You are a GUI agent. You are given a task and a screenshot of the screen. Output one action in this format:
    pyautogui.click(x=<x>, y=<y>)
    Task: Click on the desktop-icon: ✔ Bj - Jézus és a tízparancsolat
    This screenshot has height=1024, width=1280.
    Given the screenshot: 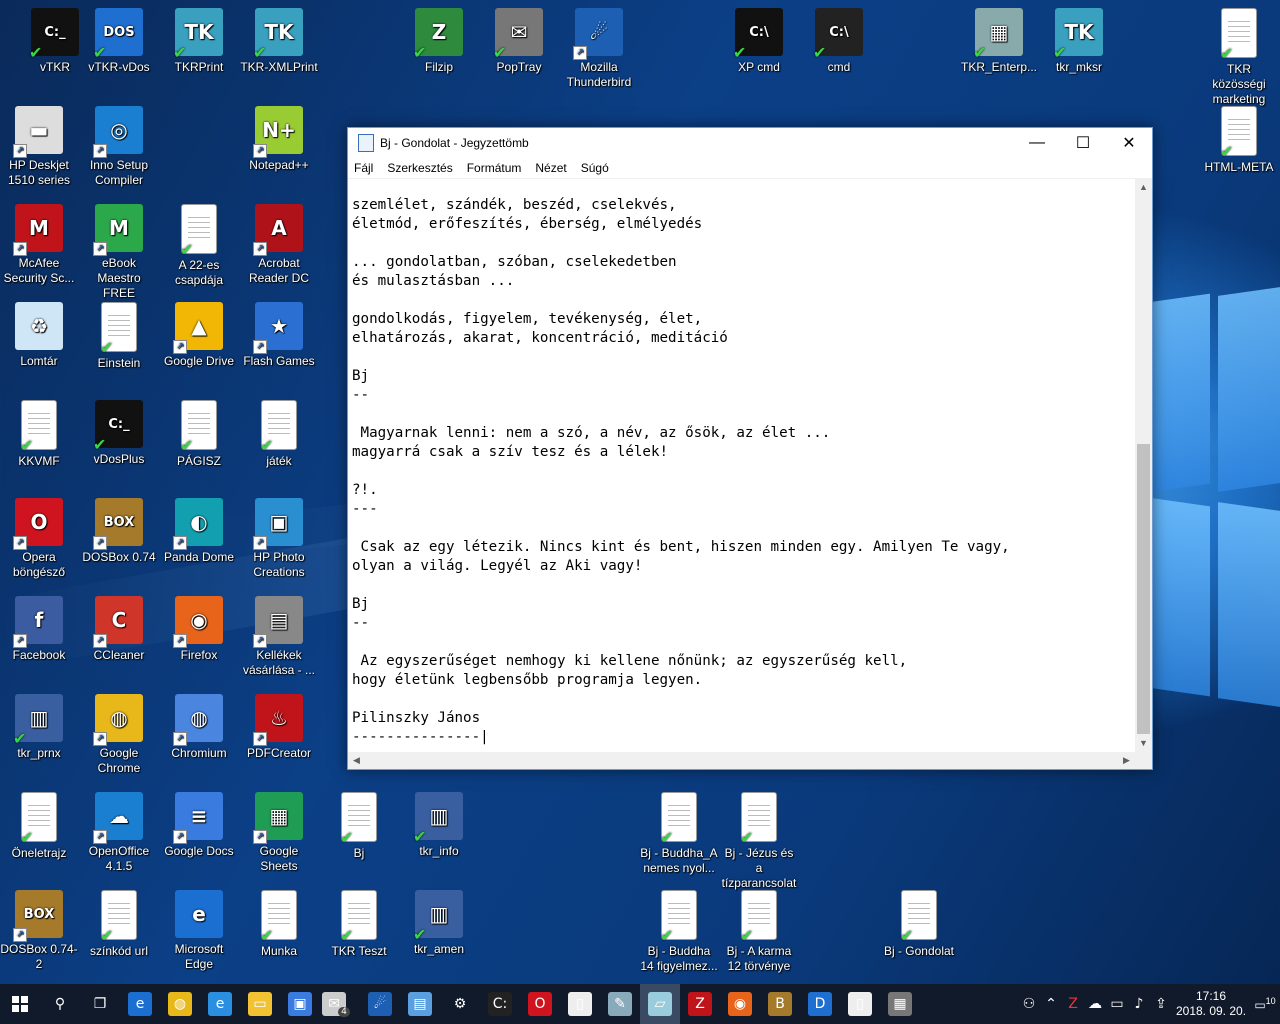 What is the action you would take?
    pyautogui.click(x=759, y=841)
    